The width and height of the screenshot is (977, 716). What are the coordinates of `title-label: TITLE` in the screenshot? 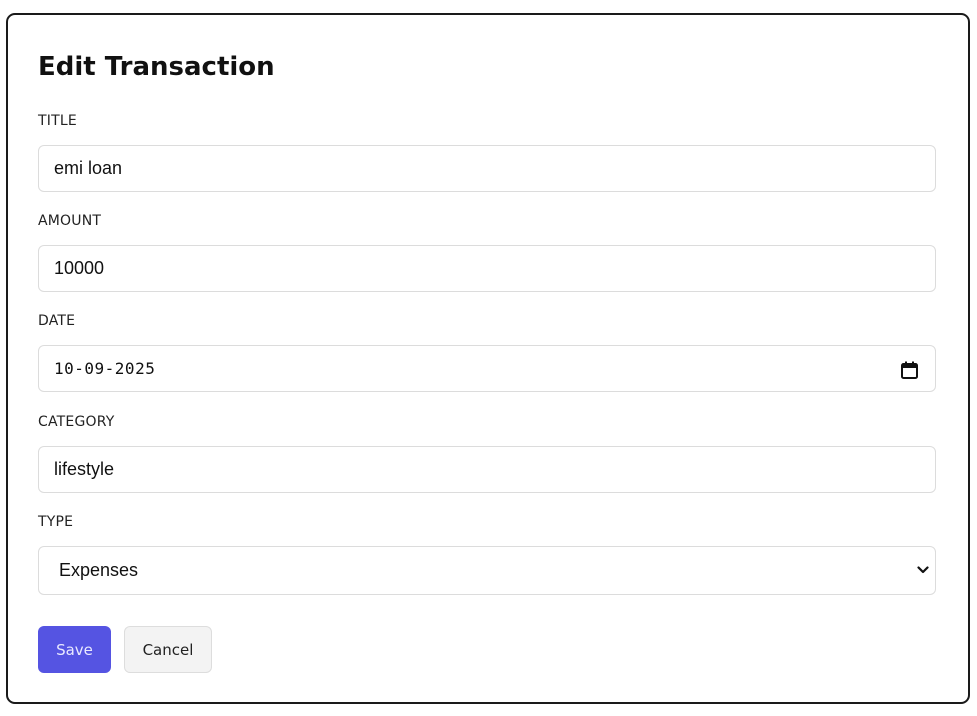 It's located at (57, 121).